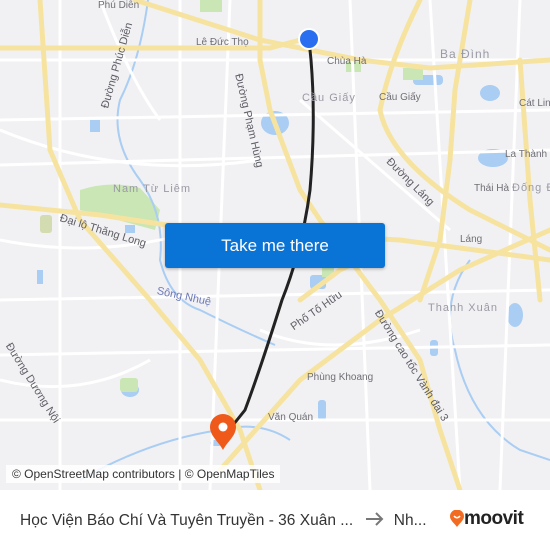 The height and width of the screenshot is (550, 550). What do you see at coordinates (329, 98) in the screenshot?
I see `map-label-cau-giay-area: Cầu Giấy` at bounding box center [329, 98].